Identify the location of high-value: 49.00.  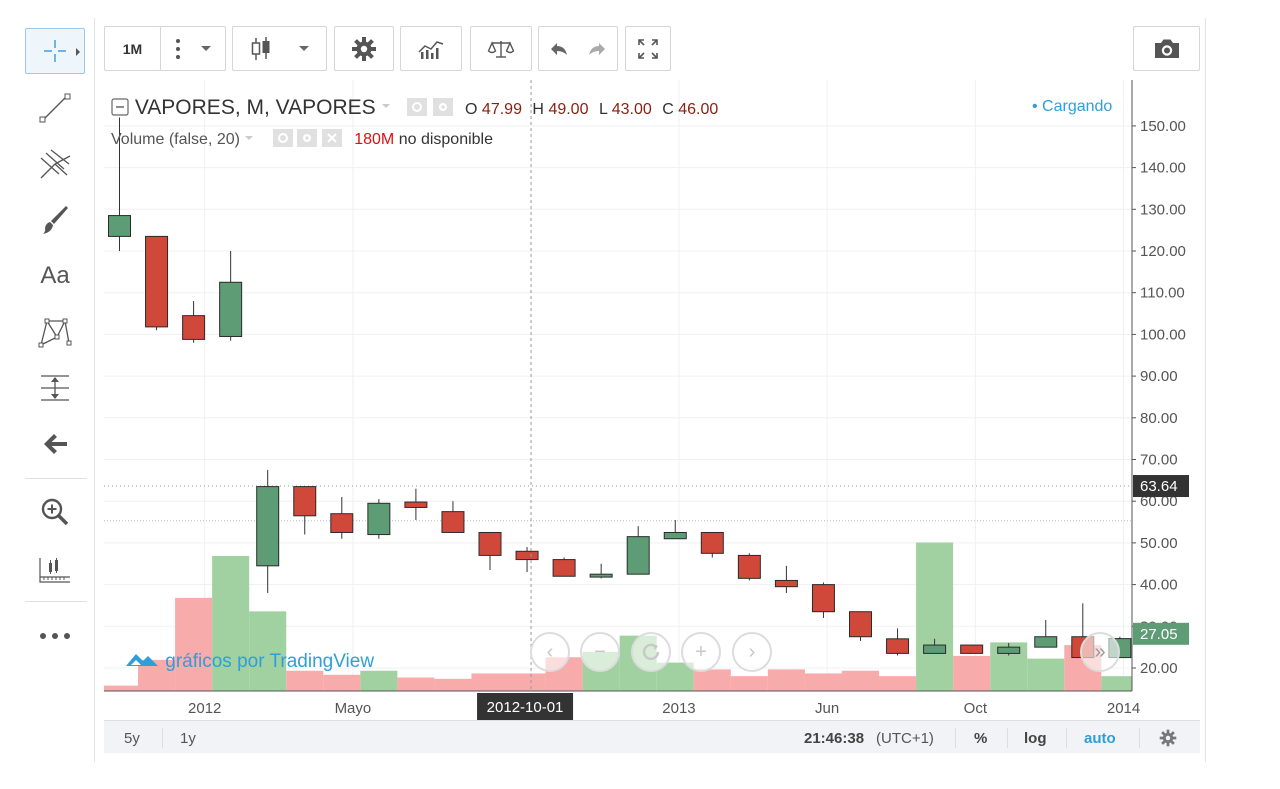
(568, 109).